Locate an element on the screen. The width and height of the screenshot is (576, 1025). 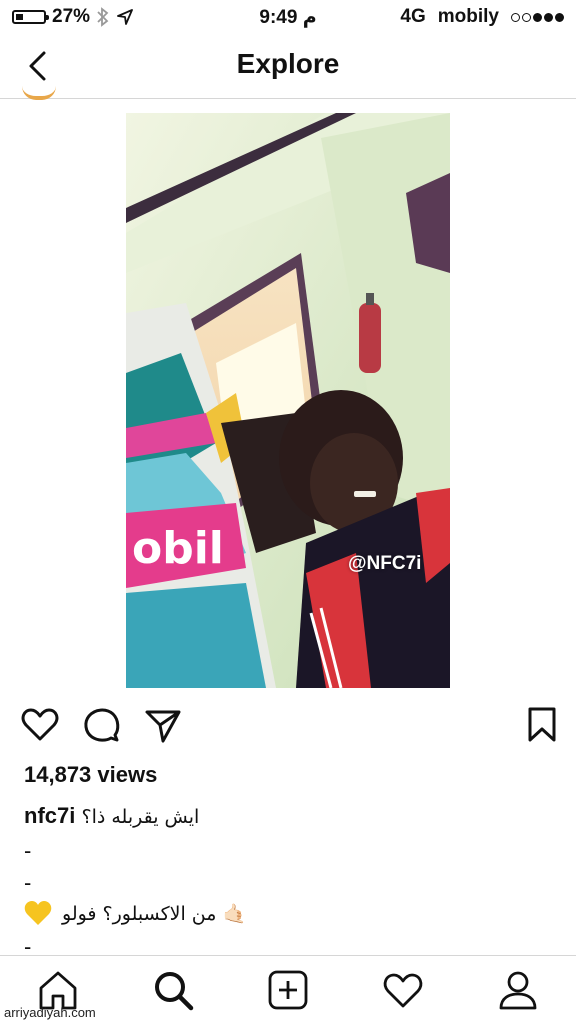
caption: nfc7i ايش يقربله ذا؟ is located at coordinates (111, 816).